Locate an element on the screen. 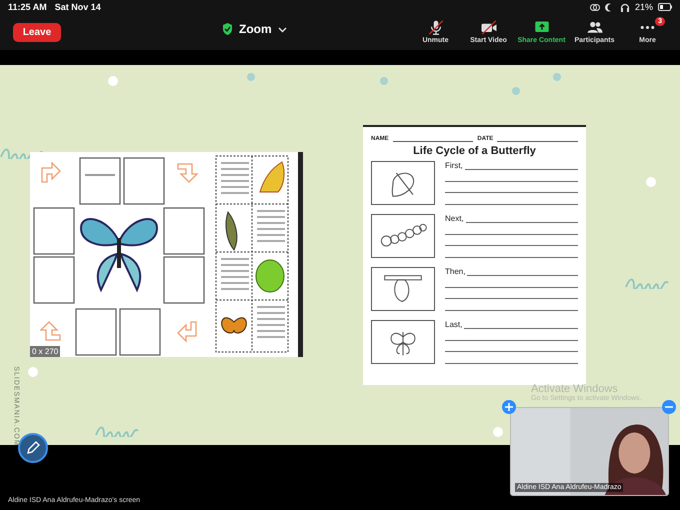 Image resolution: width=680 pixels, height=510 pixels. plus-icon is located at coordinates (509, 407).